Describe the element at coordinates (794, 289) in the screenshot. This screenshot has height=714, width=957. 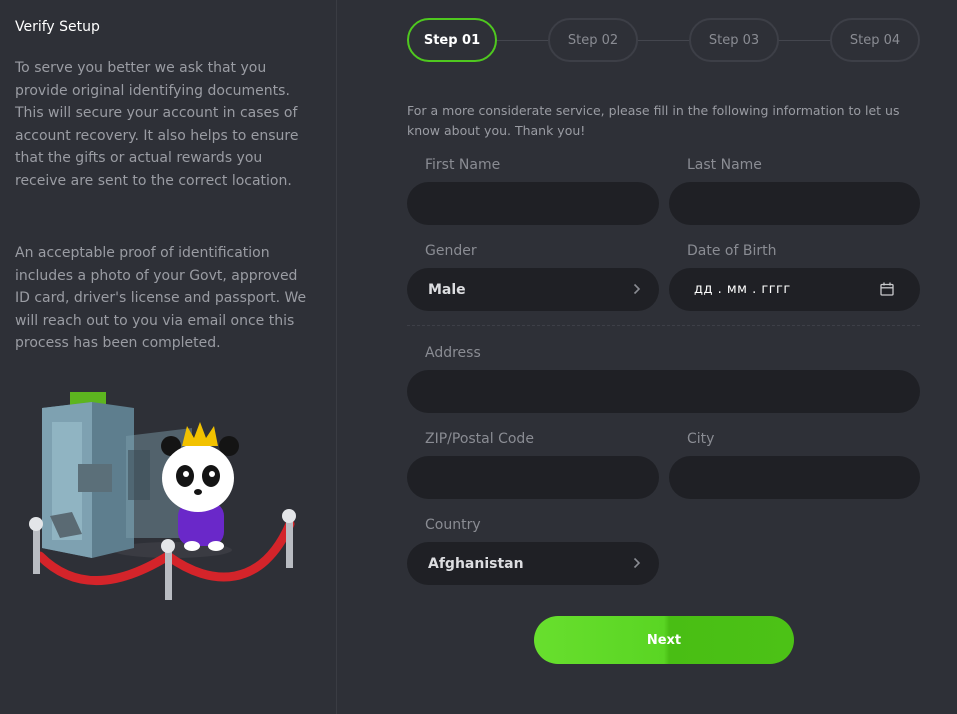
I see `dob-field: дд . мм . гггг` at that location.